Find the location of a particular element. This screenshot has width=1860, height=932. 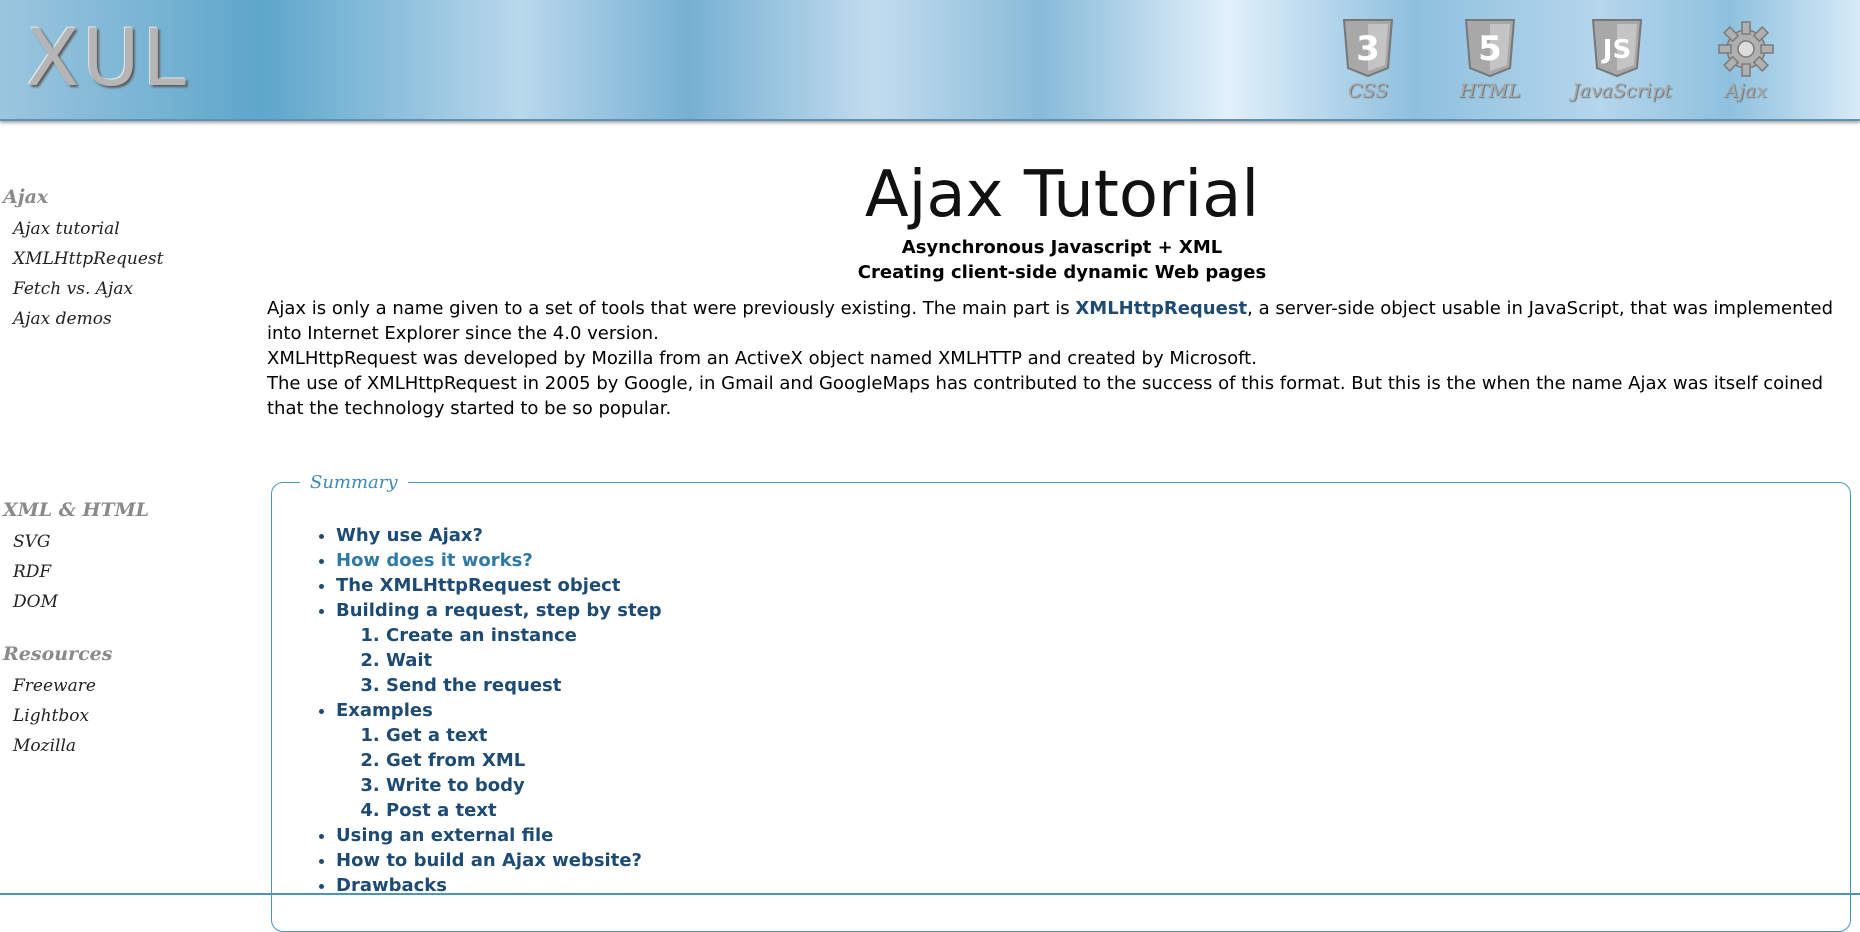

sidebar-item-ajax-demos: Ajax demos is located at coordinates (88, 319).